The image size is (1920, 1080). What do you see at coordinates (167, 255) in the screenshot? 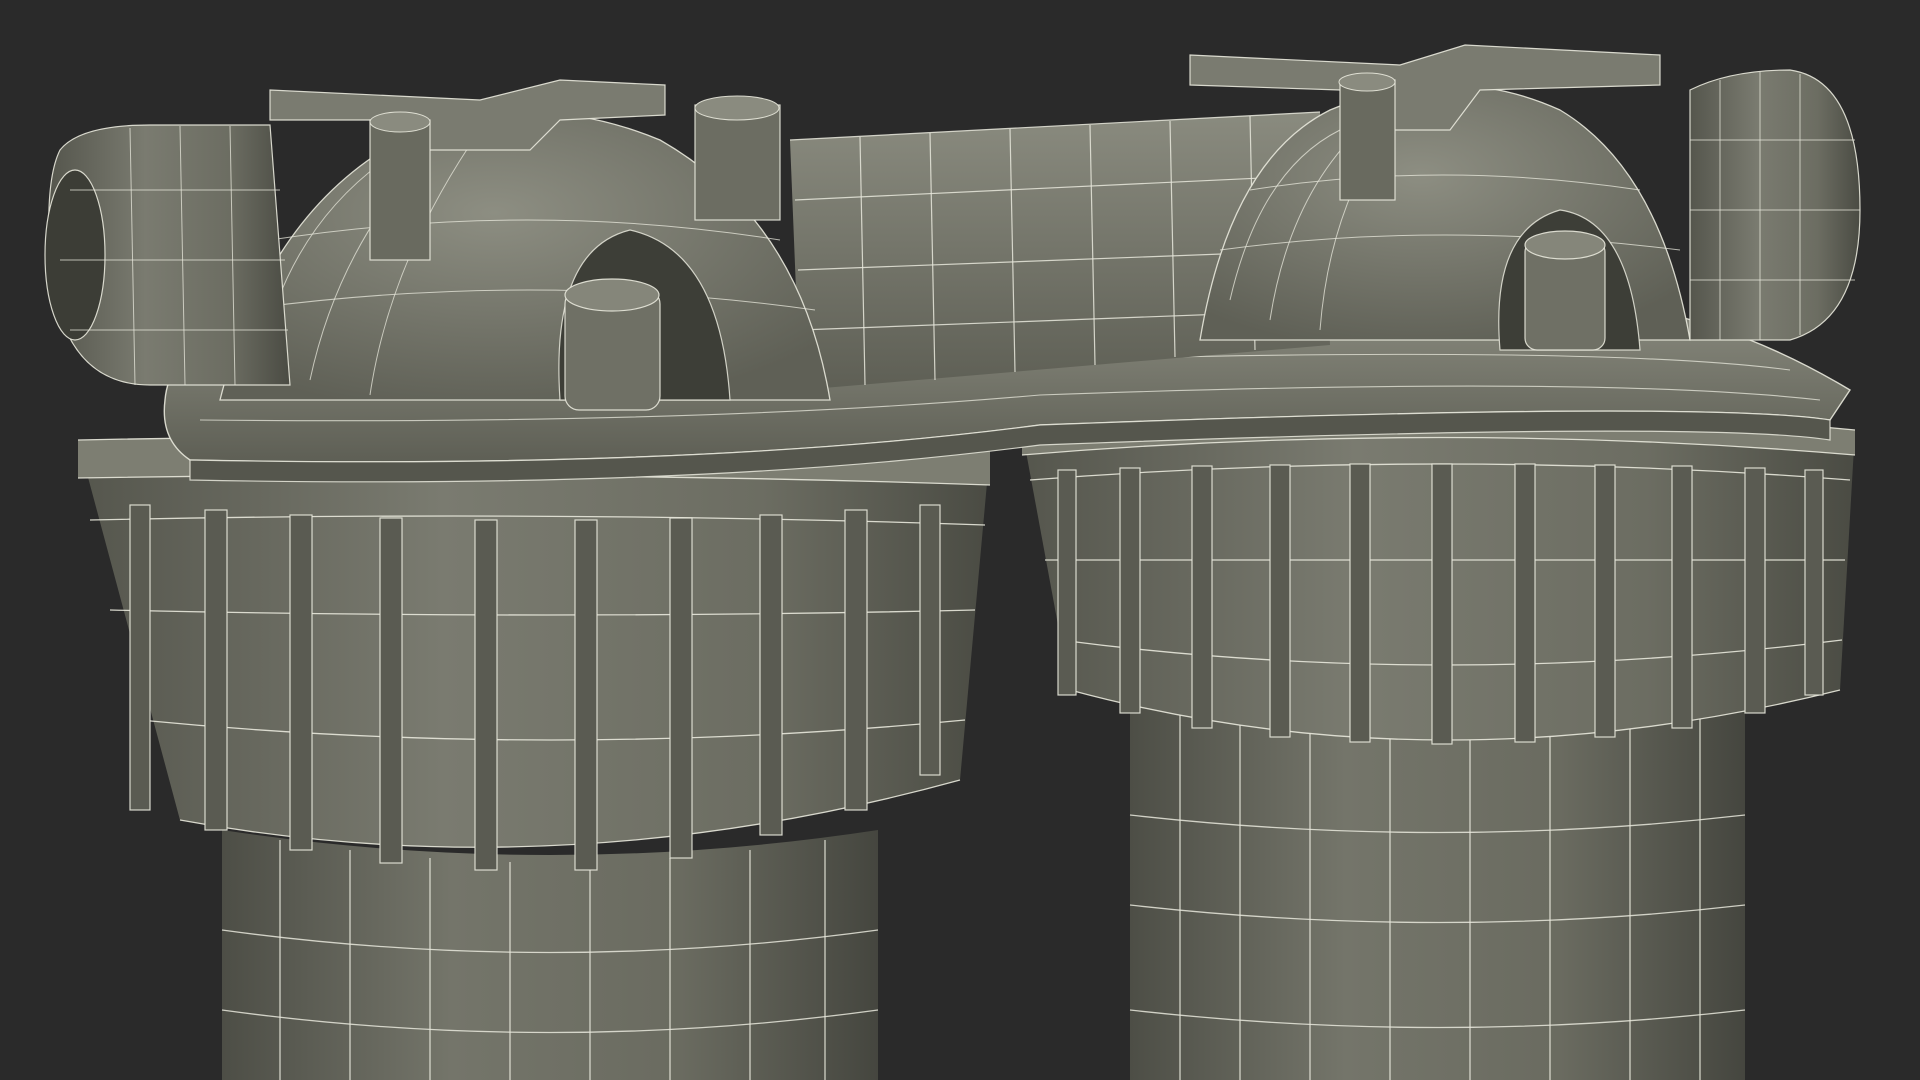
I see `left-outlet-port` at bounding box center [167, 255].